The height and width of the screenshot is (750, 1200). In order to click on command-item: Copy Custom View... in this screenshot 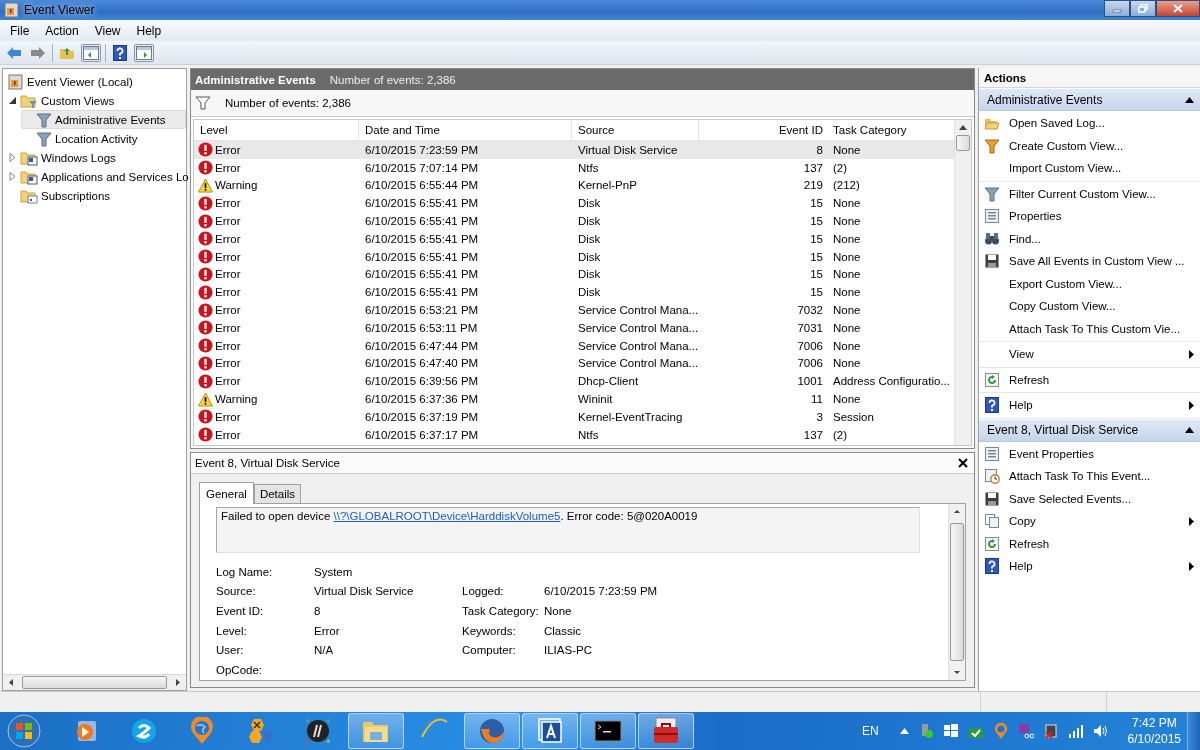, I will do `click(1089, 306)`.